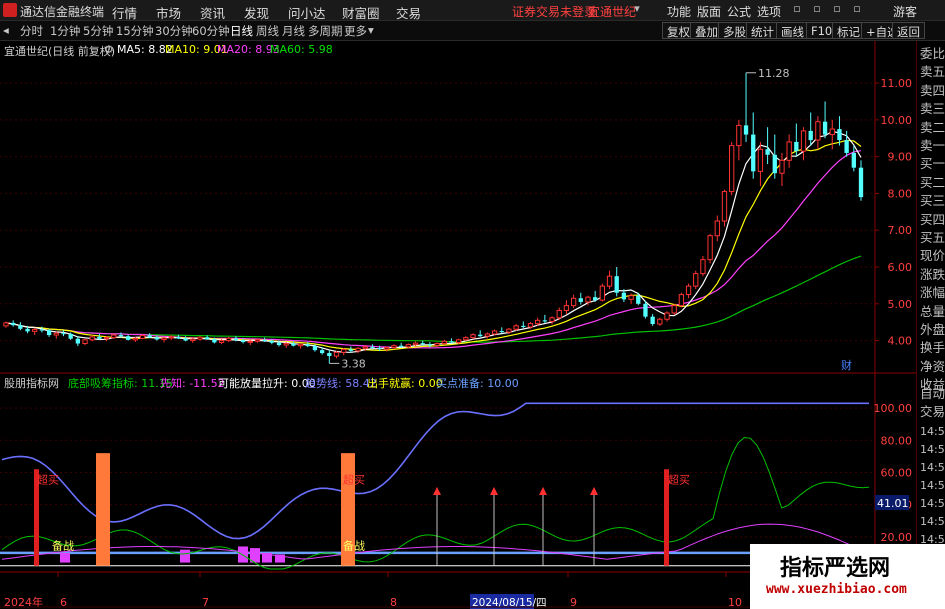 The width and height of the screenshot is (945, 609). What do you see at coordinates (817, 9) in the screenshot?
I see `window-option-icon-2: ▫` at bounding box center [817, 9].